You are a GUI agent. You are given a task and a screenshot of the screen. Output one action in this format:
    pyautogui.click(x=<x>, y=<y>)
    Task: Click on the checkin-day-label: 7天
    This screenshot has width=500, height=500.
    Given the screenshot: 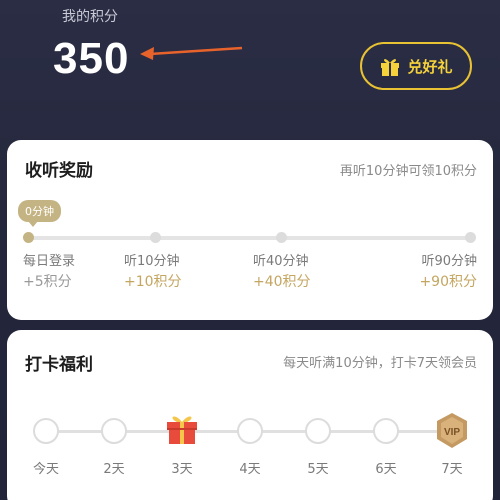 What is the action you would take?
    pyautogui.click(x=452, y=469)
    